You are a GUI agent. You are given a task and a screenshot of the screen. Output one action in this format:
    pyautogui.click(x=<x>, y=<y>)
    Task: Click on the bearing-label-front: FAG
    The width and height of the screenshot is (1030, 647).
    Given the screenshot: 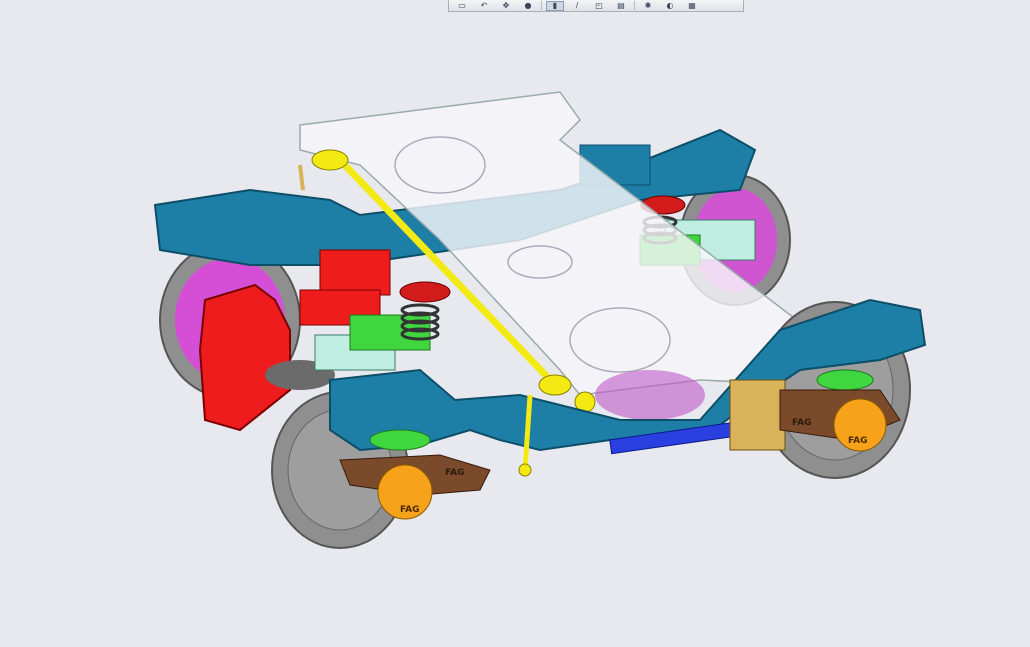 What is the action you would take?
    pyautogui.click(x=409, y=510)
    